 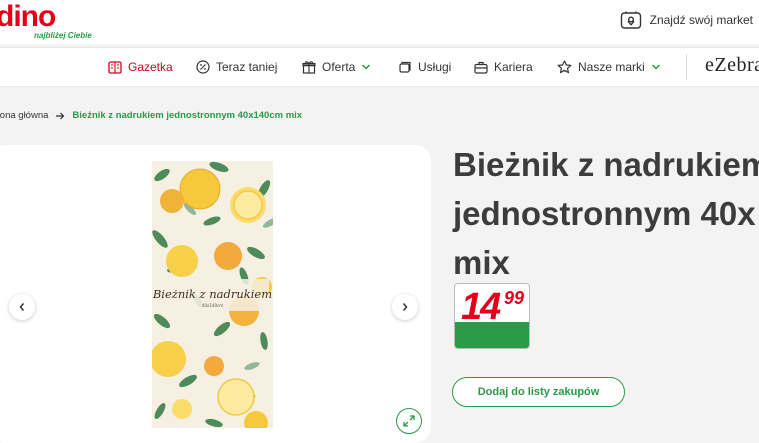 I want to click on nav-label-oferta: Oferta, so click(x=339, y=67).